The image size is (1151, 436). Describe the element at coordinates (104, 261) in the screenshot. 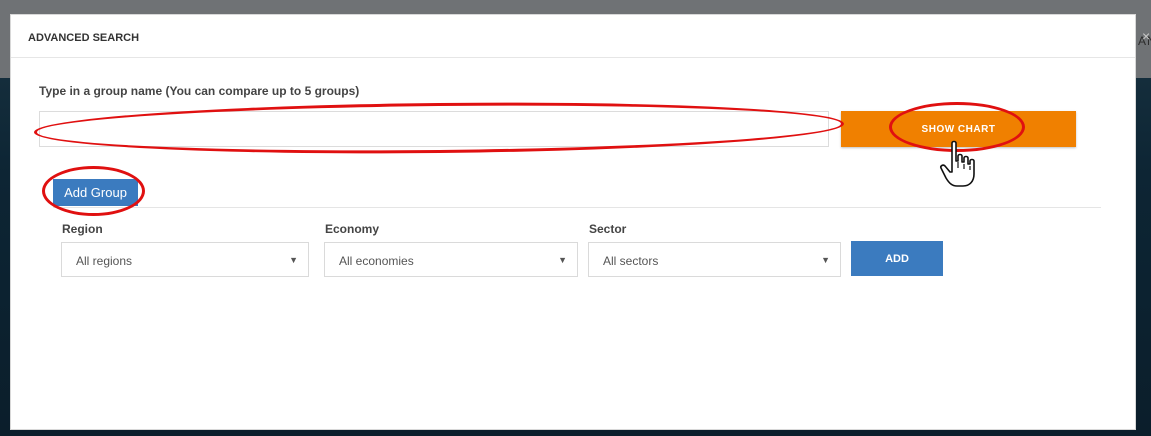

I see `region-select-value: All regions` at that location.